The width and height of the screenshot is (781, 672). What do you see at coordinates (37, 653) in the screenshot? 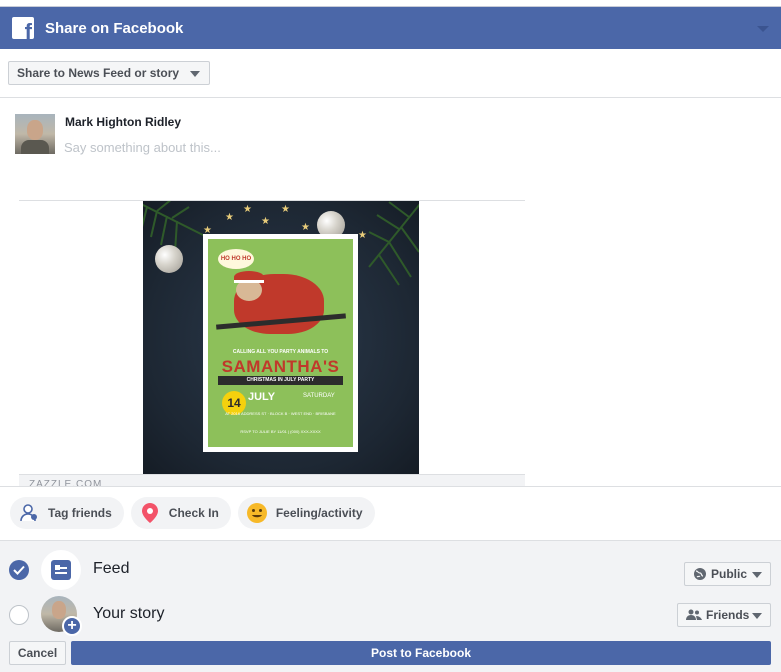
I see `cancel-button: Cancel` at bounding box center [37, 653].